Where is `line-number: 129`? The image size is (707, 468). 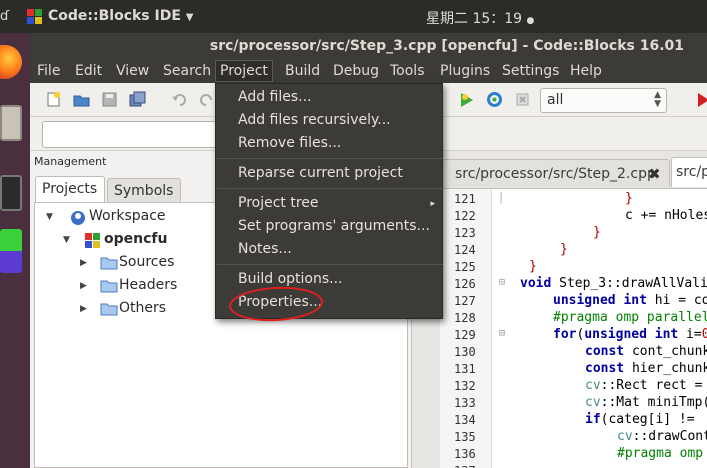
line-number: 129 is located at coordinates (465, 335).